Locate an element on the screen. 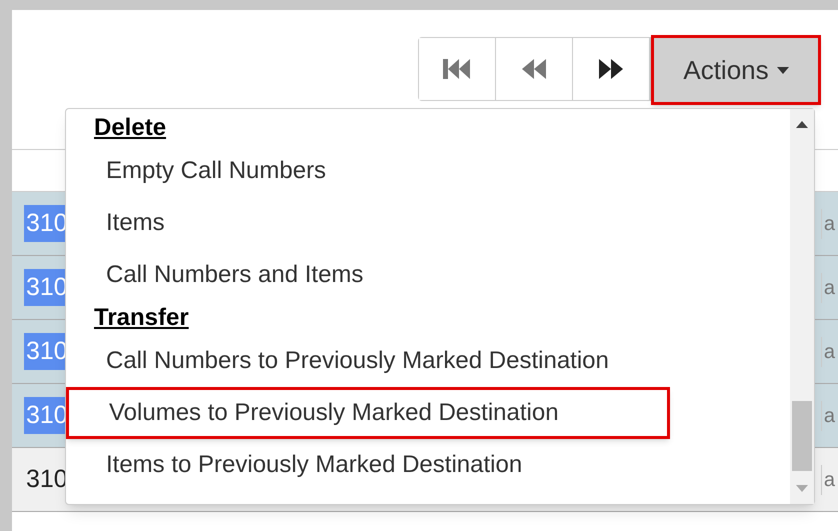  section-header: Delete is located at coordinates (131, 128).